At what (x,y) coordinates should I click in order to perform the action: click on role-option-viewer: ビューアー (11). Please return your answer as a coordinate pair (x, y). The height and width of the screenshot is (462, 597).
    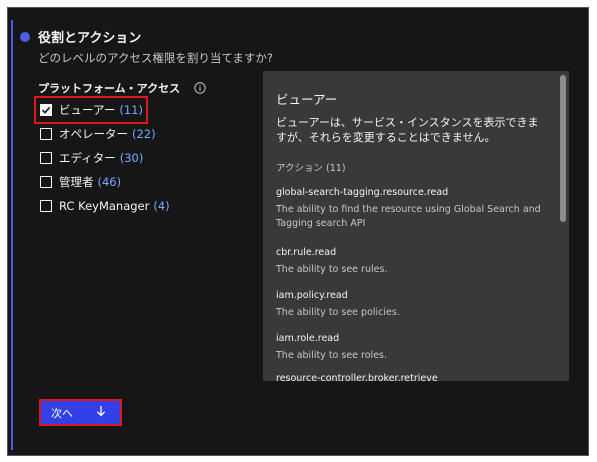
    Looking at the image, I should click on (102, 110).